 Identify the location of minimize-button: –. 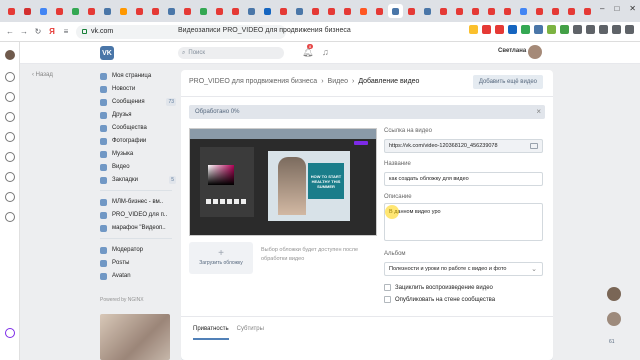
(602, 8).